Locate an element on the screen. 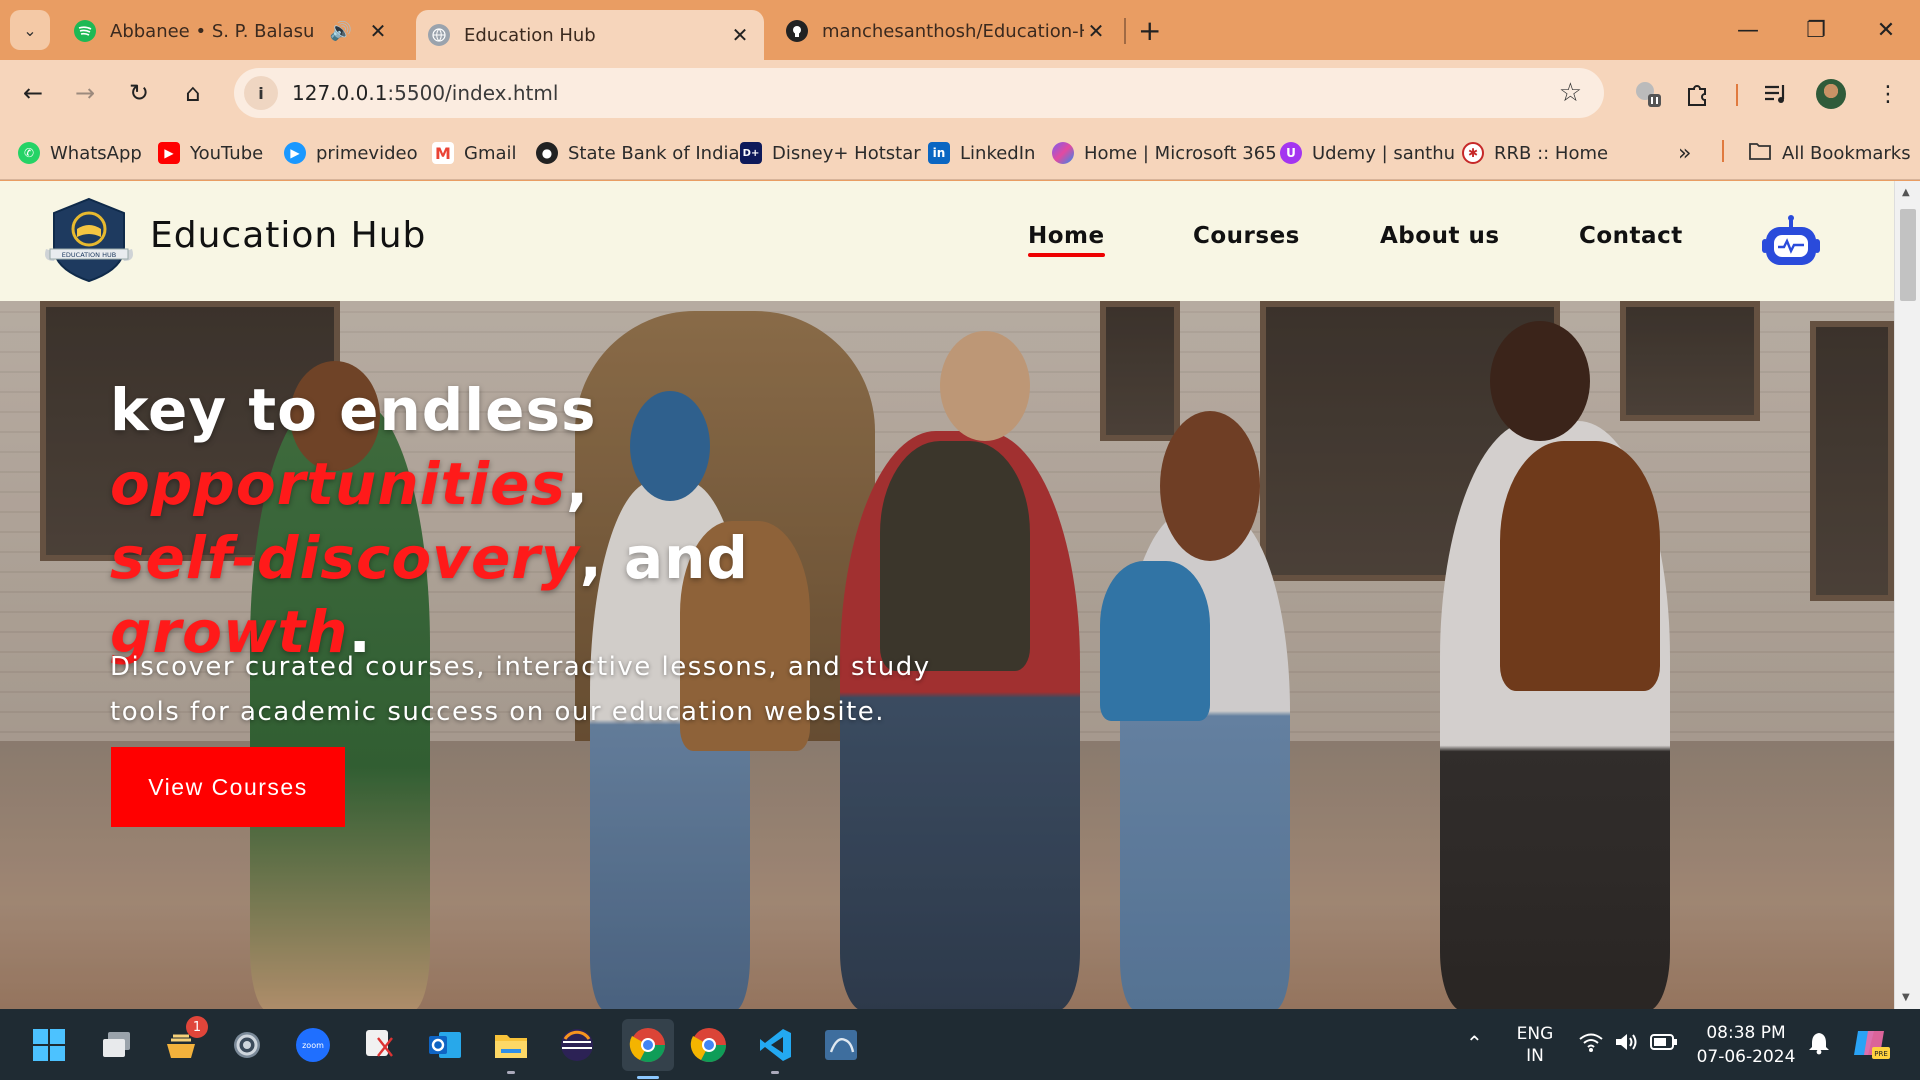 The image size is (1920, 1080). nav-about-us: About us is located at coordinates (1440, 236).